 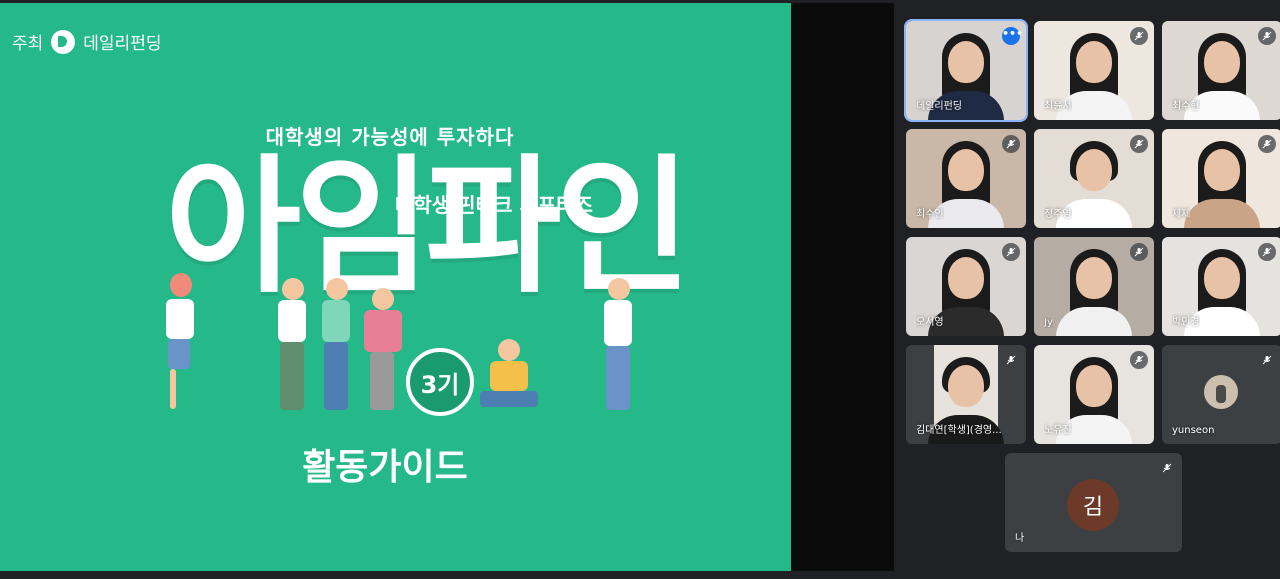 I want to click on slide-subtitle: 대학생 핀테크 서포터즈, so click(x=494, y=205).